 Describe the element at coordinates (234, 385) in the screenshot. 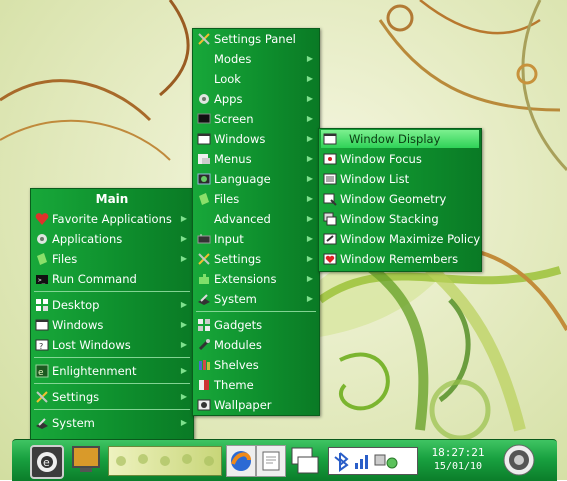

I see `settings-item-label: Theme` at that location.